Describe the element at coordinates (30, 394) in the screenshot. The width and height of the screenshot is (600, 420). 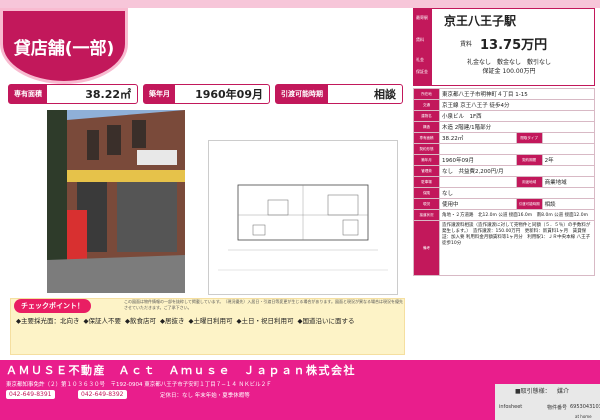
I see `tel-number: 042-649-8391` at that location.